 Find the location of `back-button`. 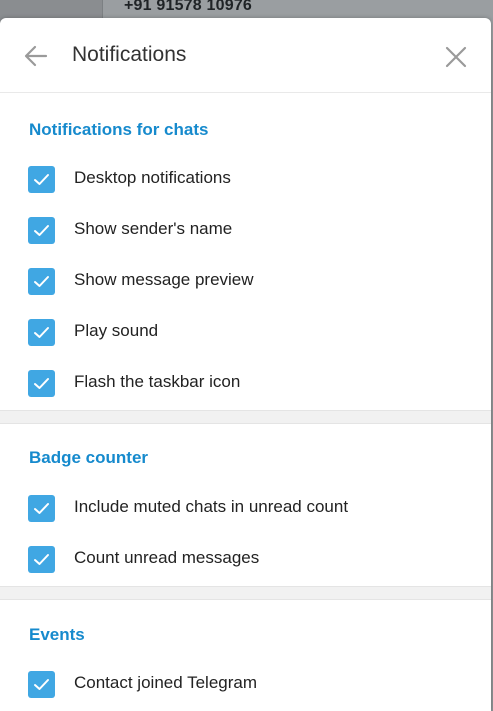

back-button is located at coordinates (36, 56).